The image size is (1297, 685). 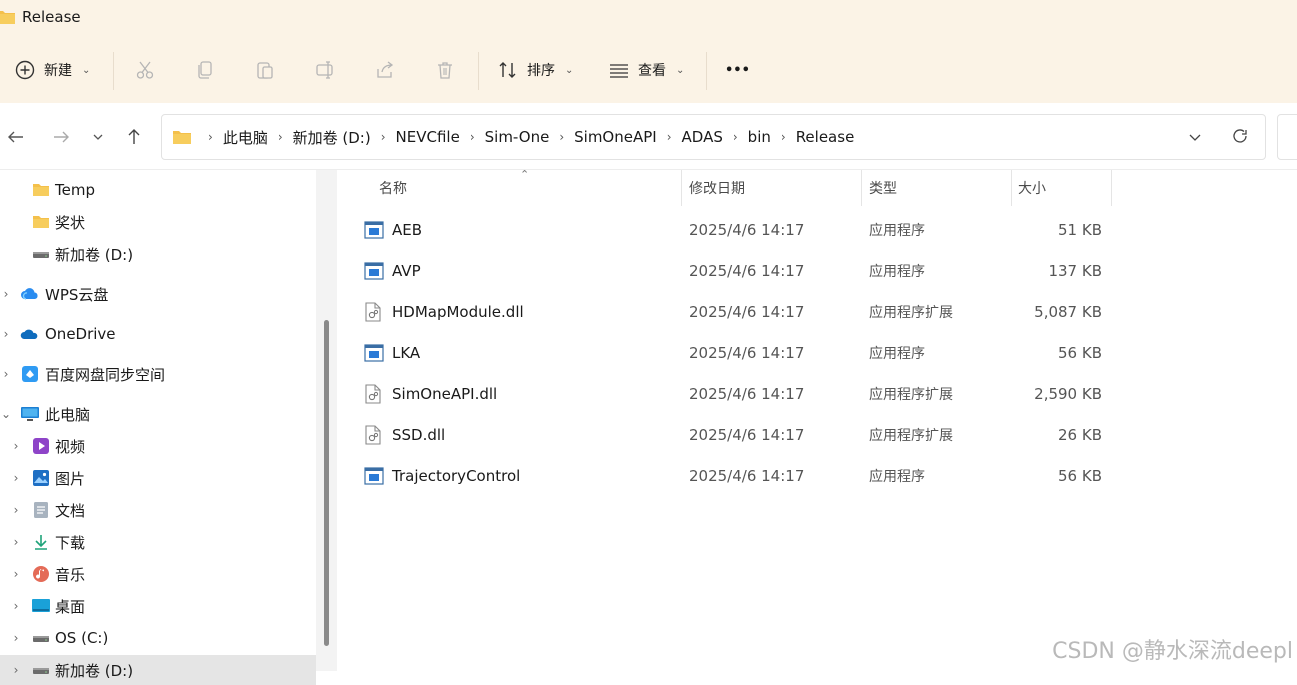 What do you see at coordinates (158, 542) in the screenshot?
I see `sidebar-item: › 下载` at bounding box center [158, 542].